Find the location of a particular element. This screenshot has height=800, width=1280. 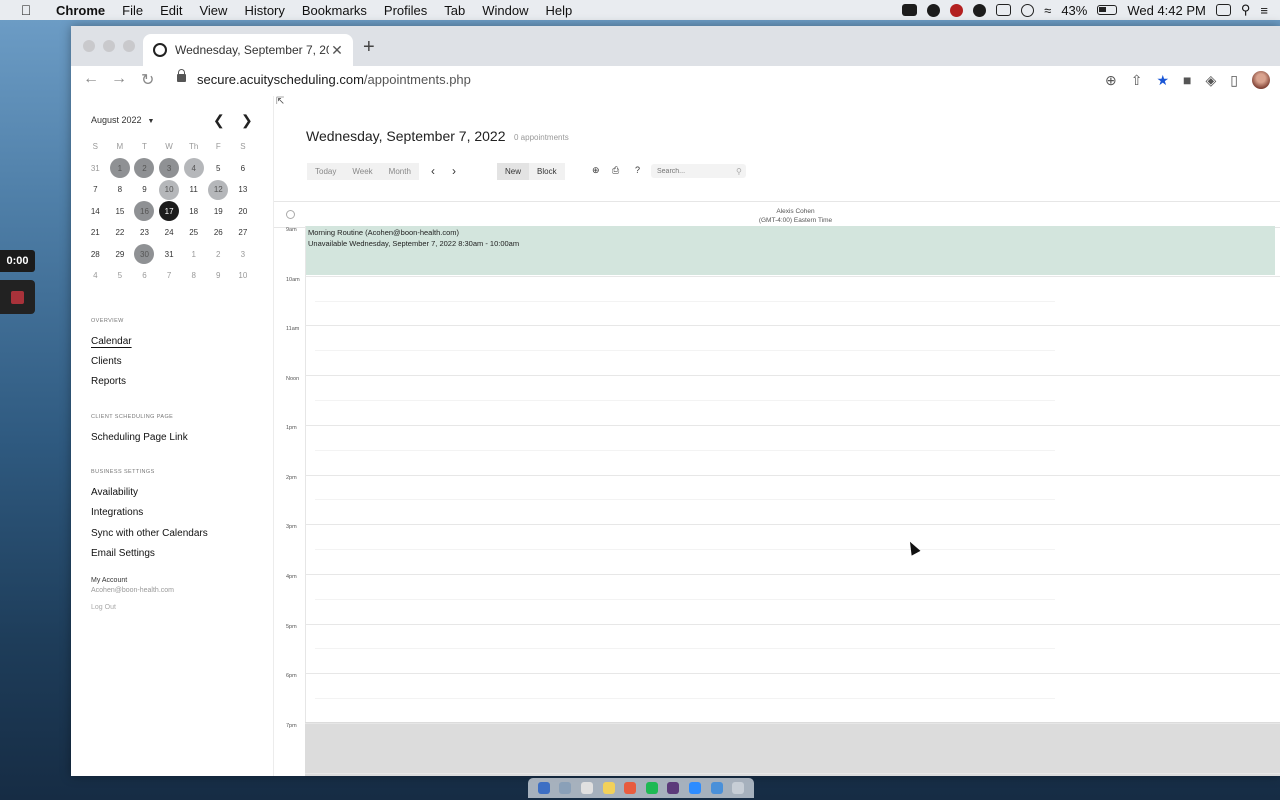

share-icon: ⇧ is located at coordinates (1137, 80).